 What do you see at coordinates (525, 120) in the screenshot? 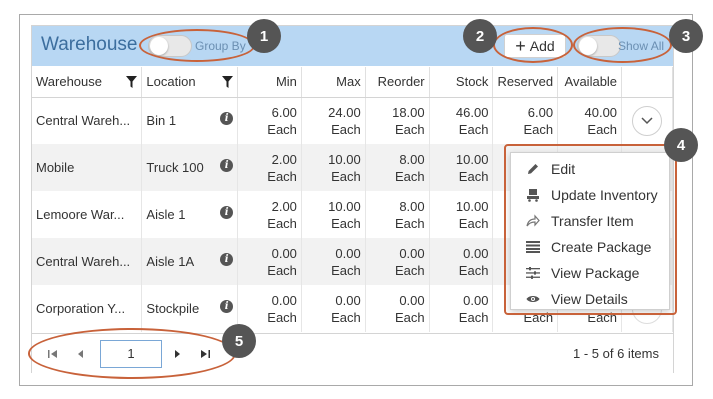
I see `cell-reserved: 6.00 Each` at bounding box center [525, 120].